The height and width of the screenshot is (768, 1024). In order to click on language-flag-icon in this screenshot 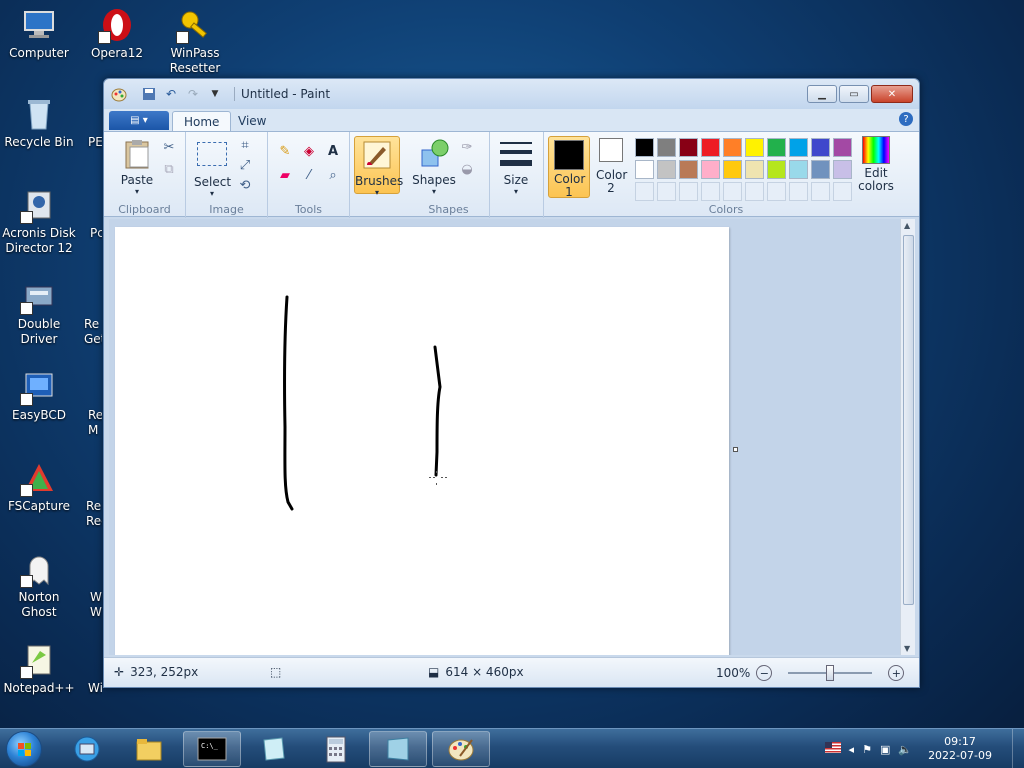, I will do `click(832, 749)`.